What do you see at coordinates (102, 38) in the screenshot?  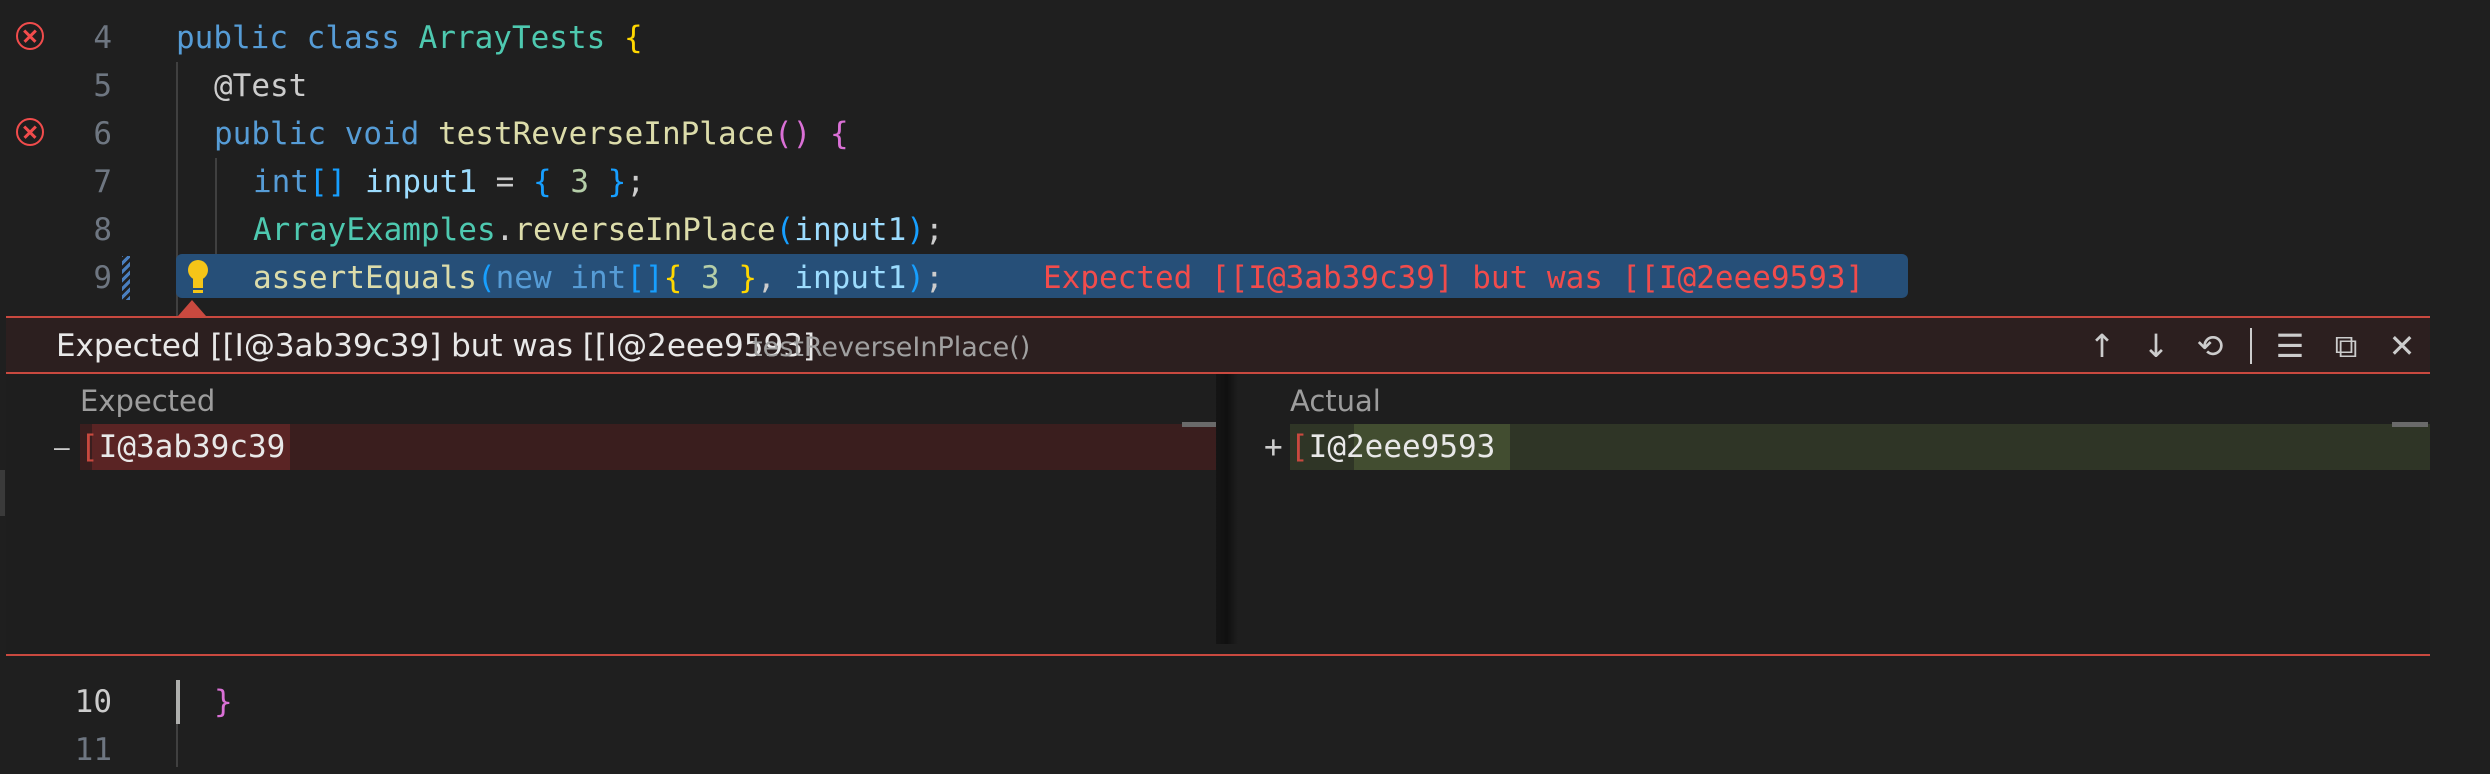 I see `line-number: 4` at bounding box center [102, 38].